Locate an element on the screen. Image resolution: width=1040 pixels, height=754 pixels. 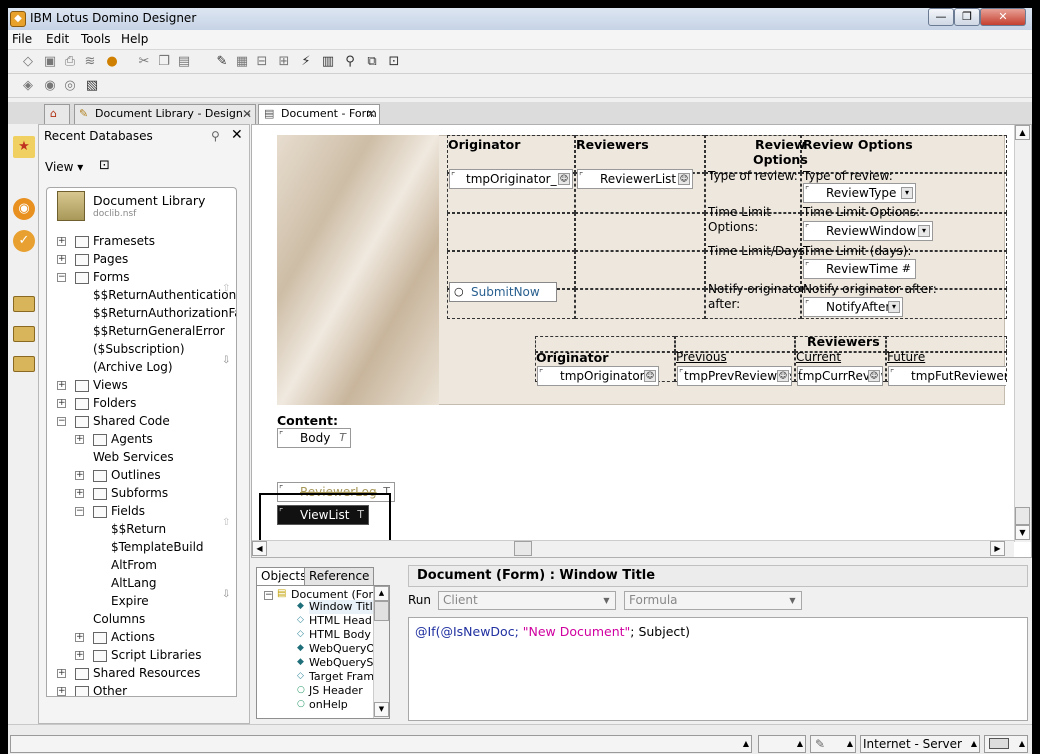
domino-gray-icon: ◉ is located at coordinates (50, 86).